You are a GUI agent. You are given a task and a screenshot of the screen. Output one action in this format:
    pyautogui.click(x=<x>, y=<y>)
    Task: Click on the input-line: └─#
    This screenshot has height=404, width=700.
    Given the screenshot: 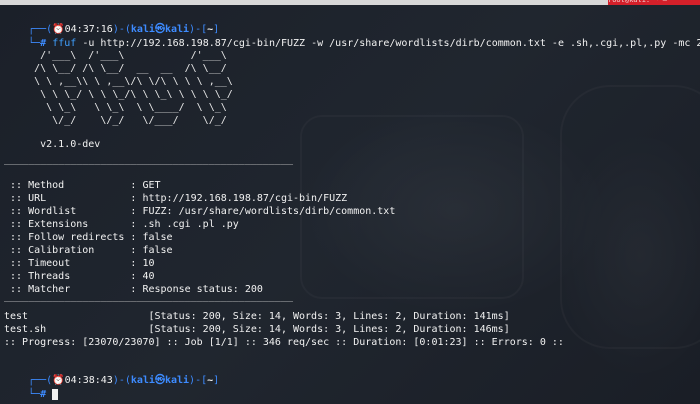 What is the action you would take?
    pyautogui.click(x=31, y=387)
    